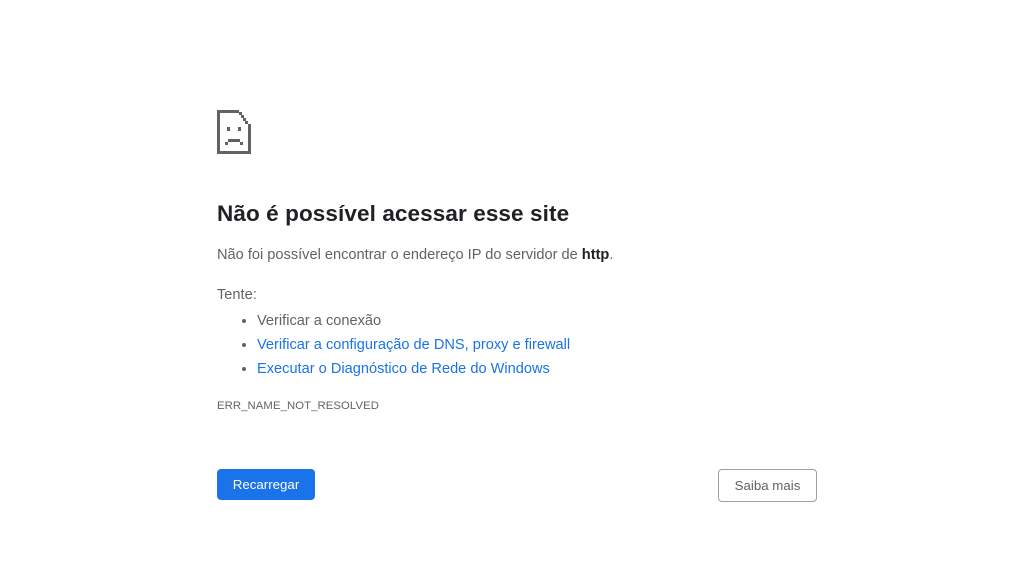  I want to click on suggestion-check-connection: Verificar a conexão, so click(413, 321).